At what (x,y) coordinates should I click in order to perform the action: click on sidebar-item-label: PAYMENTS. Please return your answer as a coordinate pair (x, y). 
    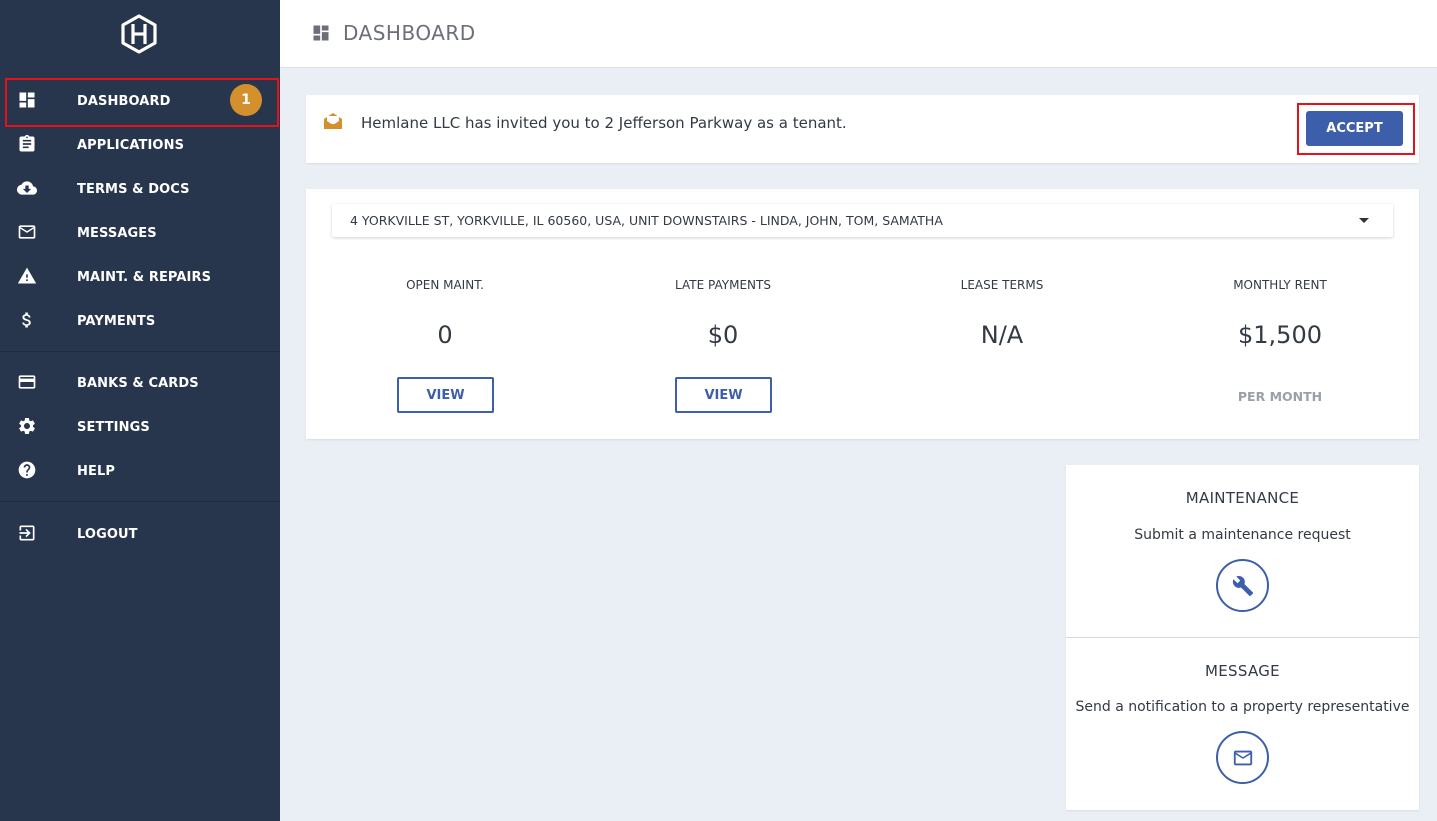
    Looking at the image, I should click on (116, 321).